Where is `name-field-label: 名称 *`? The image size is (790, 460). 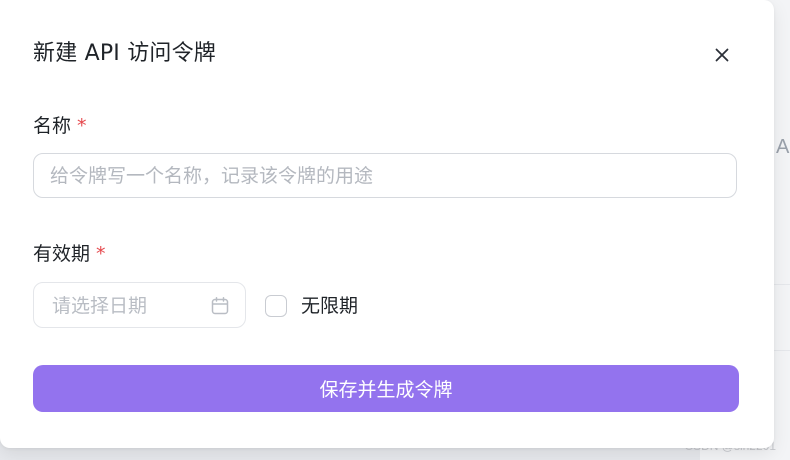 name-field-label: 名称 * is located at coordinates (60, 126).